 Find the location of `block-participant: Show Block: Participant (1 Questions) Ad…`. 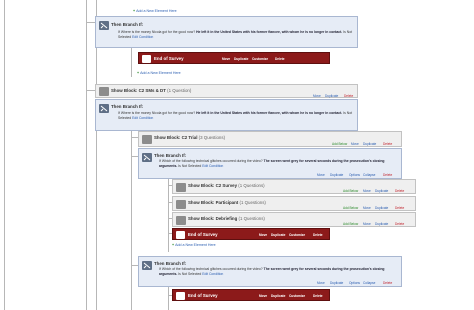

block-participant: Show Block: Participant (1 Questions) Ad… is located at coordinates (294, 203).